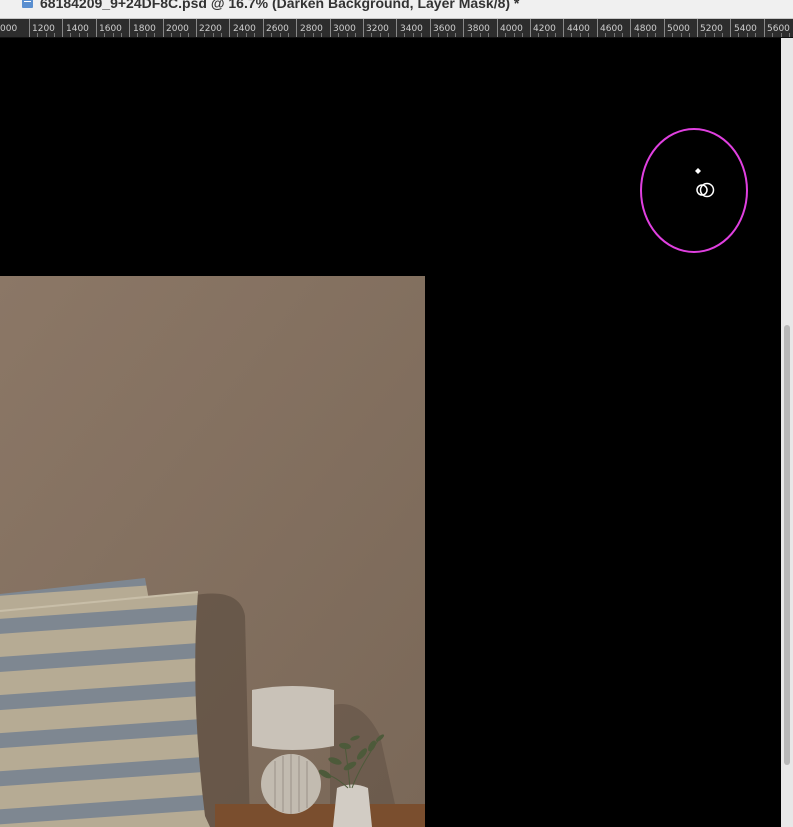  I want to click on ruler-tick-label: 2400, so click(244, 29).